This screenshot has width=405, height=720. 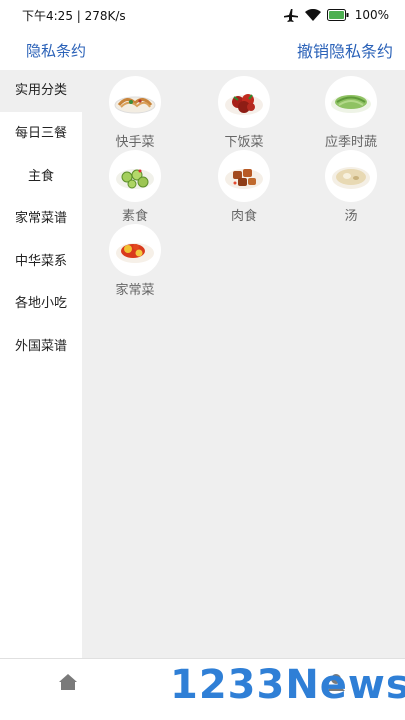 I want to click on home-icon, so click(x=68, y=684).